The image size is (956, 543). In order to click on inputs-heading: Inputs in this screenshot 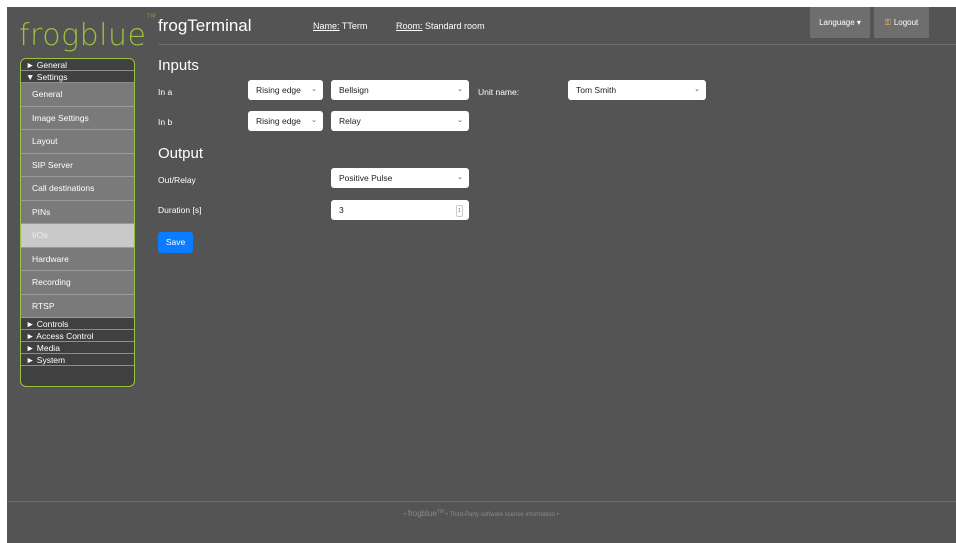, I will do `click(178, 65)`.